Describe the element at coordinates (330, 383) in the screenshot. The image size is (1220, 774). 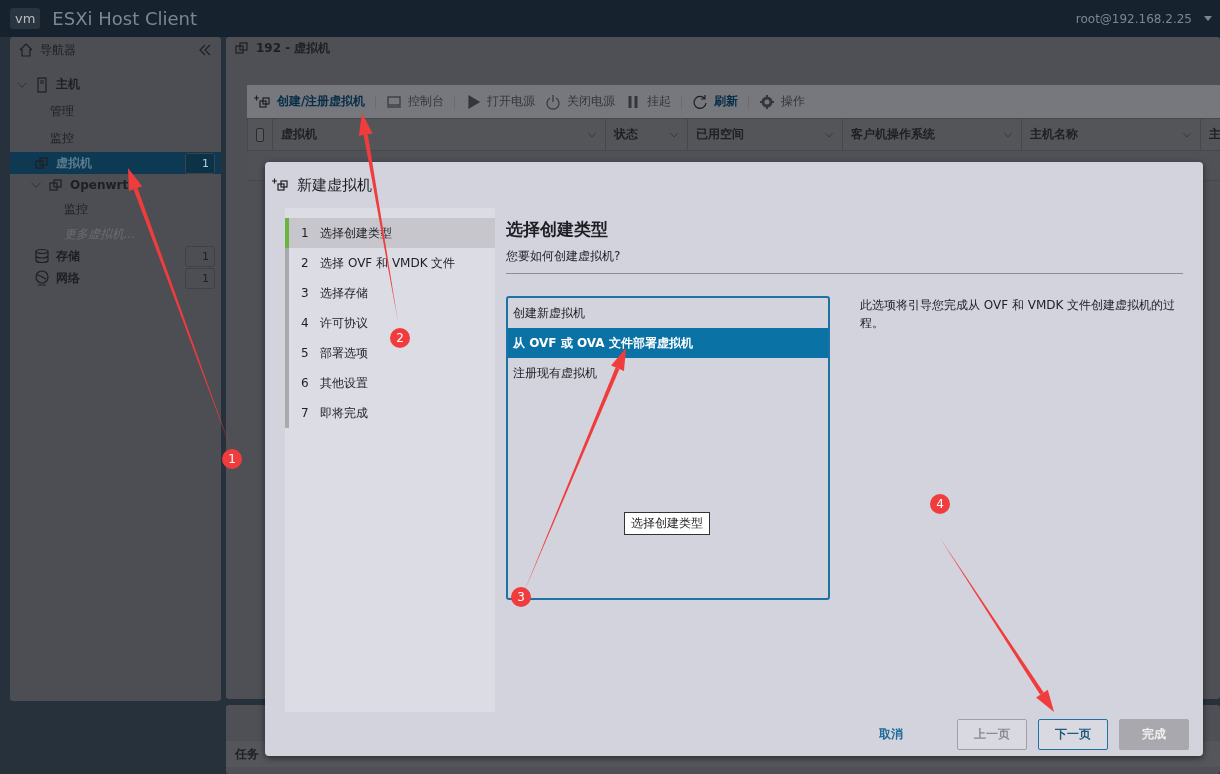
I see `wizard-step: 6 其他设置` at that location.